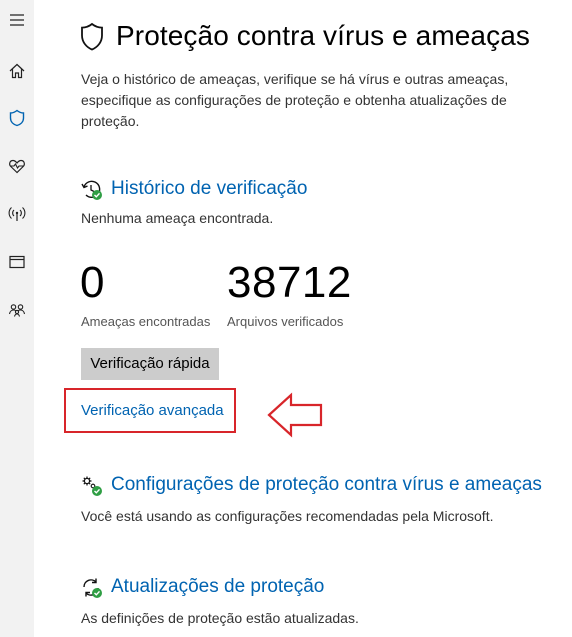 The image size is (572, 637). Describe the element at coordinates (92, 486) in the screenshot. I see `settings-gears-icon` at that location.